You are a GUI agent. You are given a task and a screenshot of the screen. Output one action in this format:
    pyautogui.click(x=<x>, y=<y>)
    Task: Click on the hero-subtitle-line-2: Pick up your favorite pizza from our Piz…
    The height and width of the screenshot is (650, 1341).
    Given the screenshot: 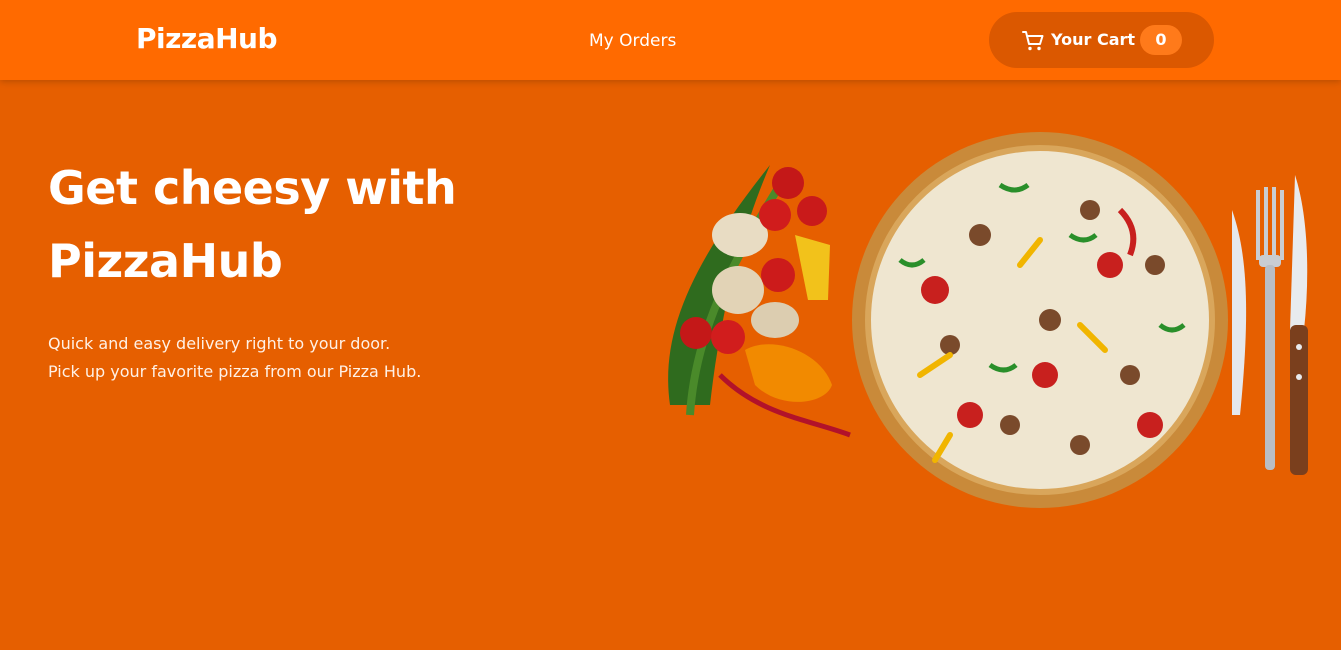 What is the action you would take?
    pyautogui.click(x=235, y=371)
    